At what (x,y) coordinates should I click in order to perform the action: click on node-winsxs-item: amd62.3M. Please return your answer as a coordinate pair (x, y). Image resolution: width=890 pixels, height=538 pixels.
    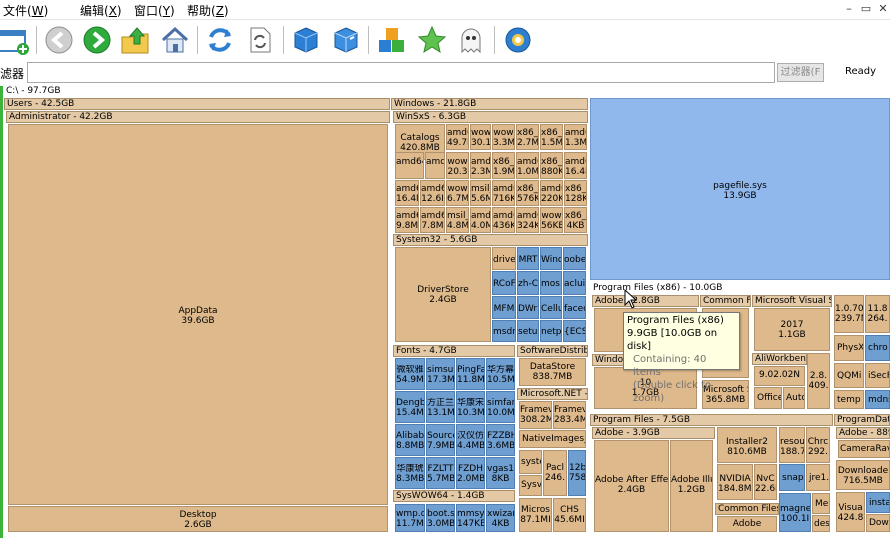
    Looking at the image, I should click on (480, 165).